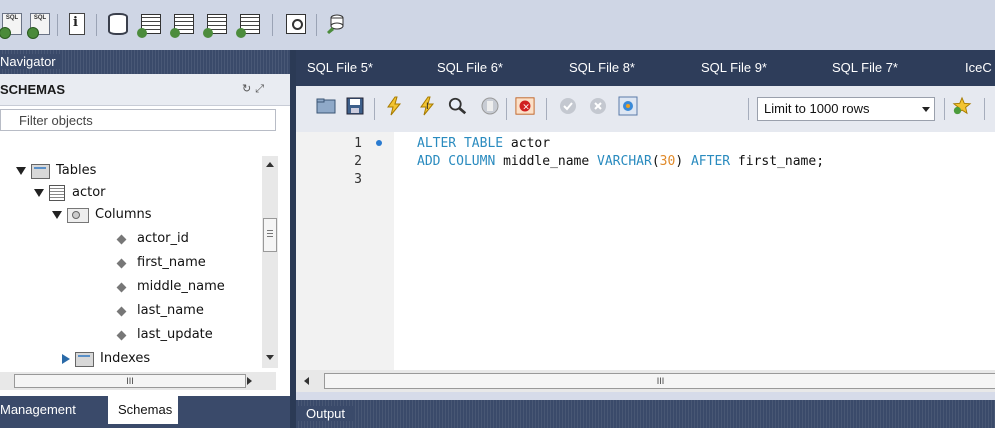  What do you see at coordinates (249, 381) in the screenshot?
I see `scroll-right-icon` at bounding box center [249, 381].